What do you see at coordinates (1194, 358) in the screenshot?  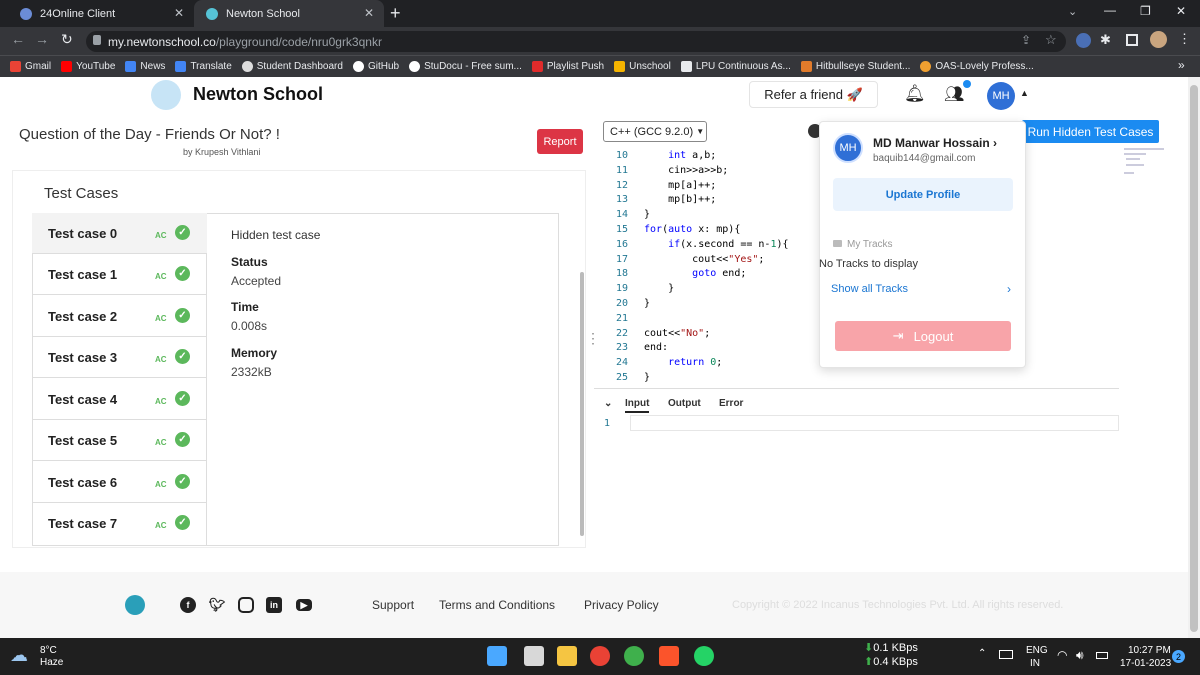 I see `page-scrollbar-thumb` at bounding box center [1194, 358].